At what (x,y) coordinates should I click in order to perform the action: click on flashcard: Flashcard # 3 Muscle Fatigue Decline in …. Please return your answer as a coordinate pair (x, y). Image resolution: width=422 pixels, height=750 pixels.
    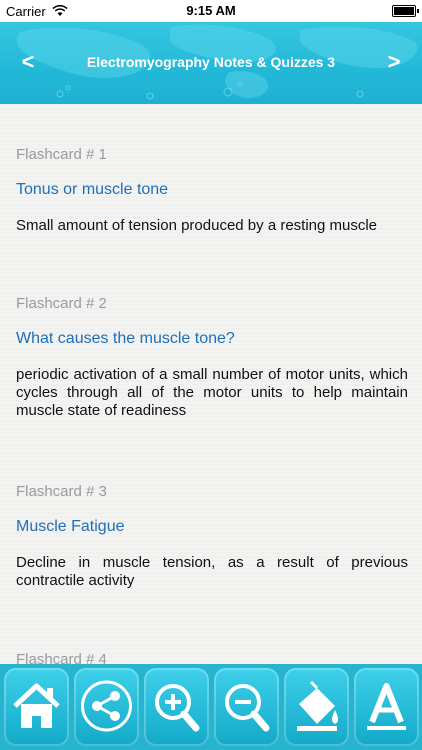
    Looking at the image, I should click on (212, 536).